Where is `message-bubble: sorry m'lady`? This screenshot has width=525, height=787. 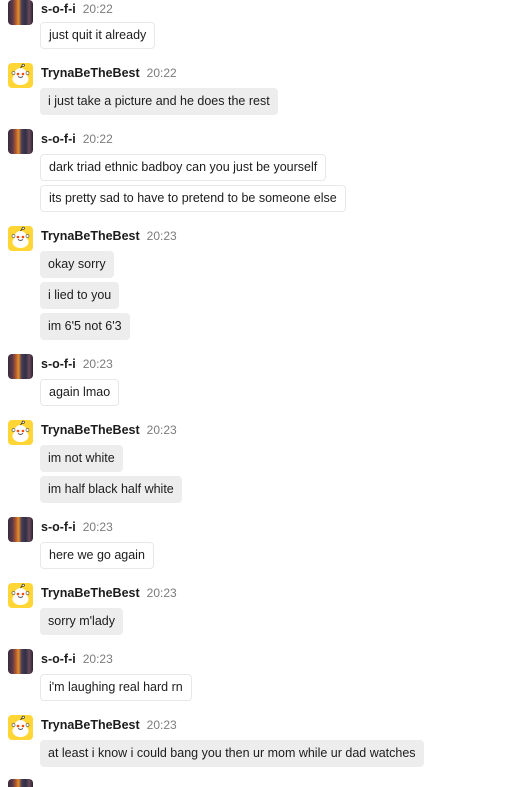
message-bubble: sorry m'lady is located at coordinates (81, 621).